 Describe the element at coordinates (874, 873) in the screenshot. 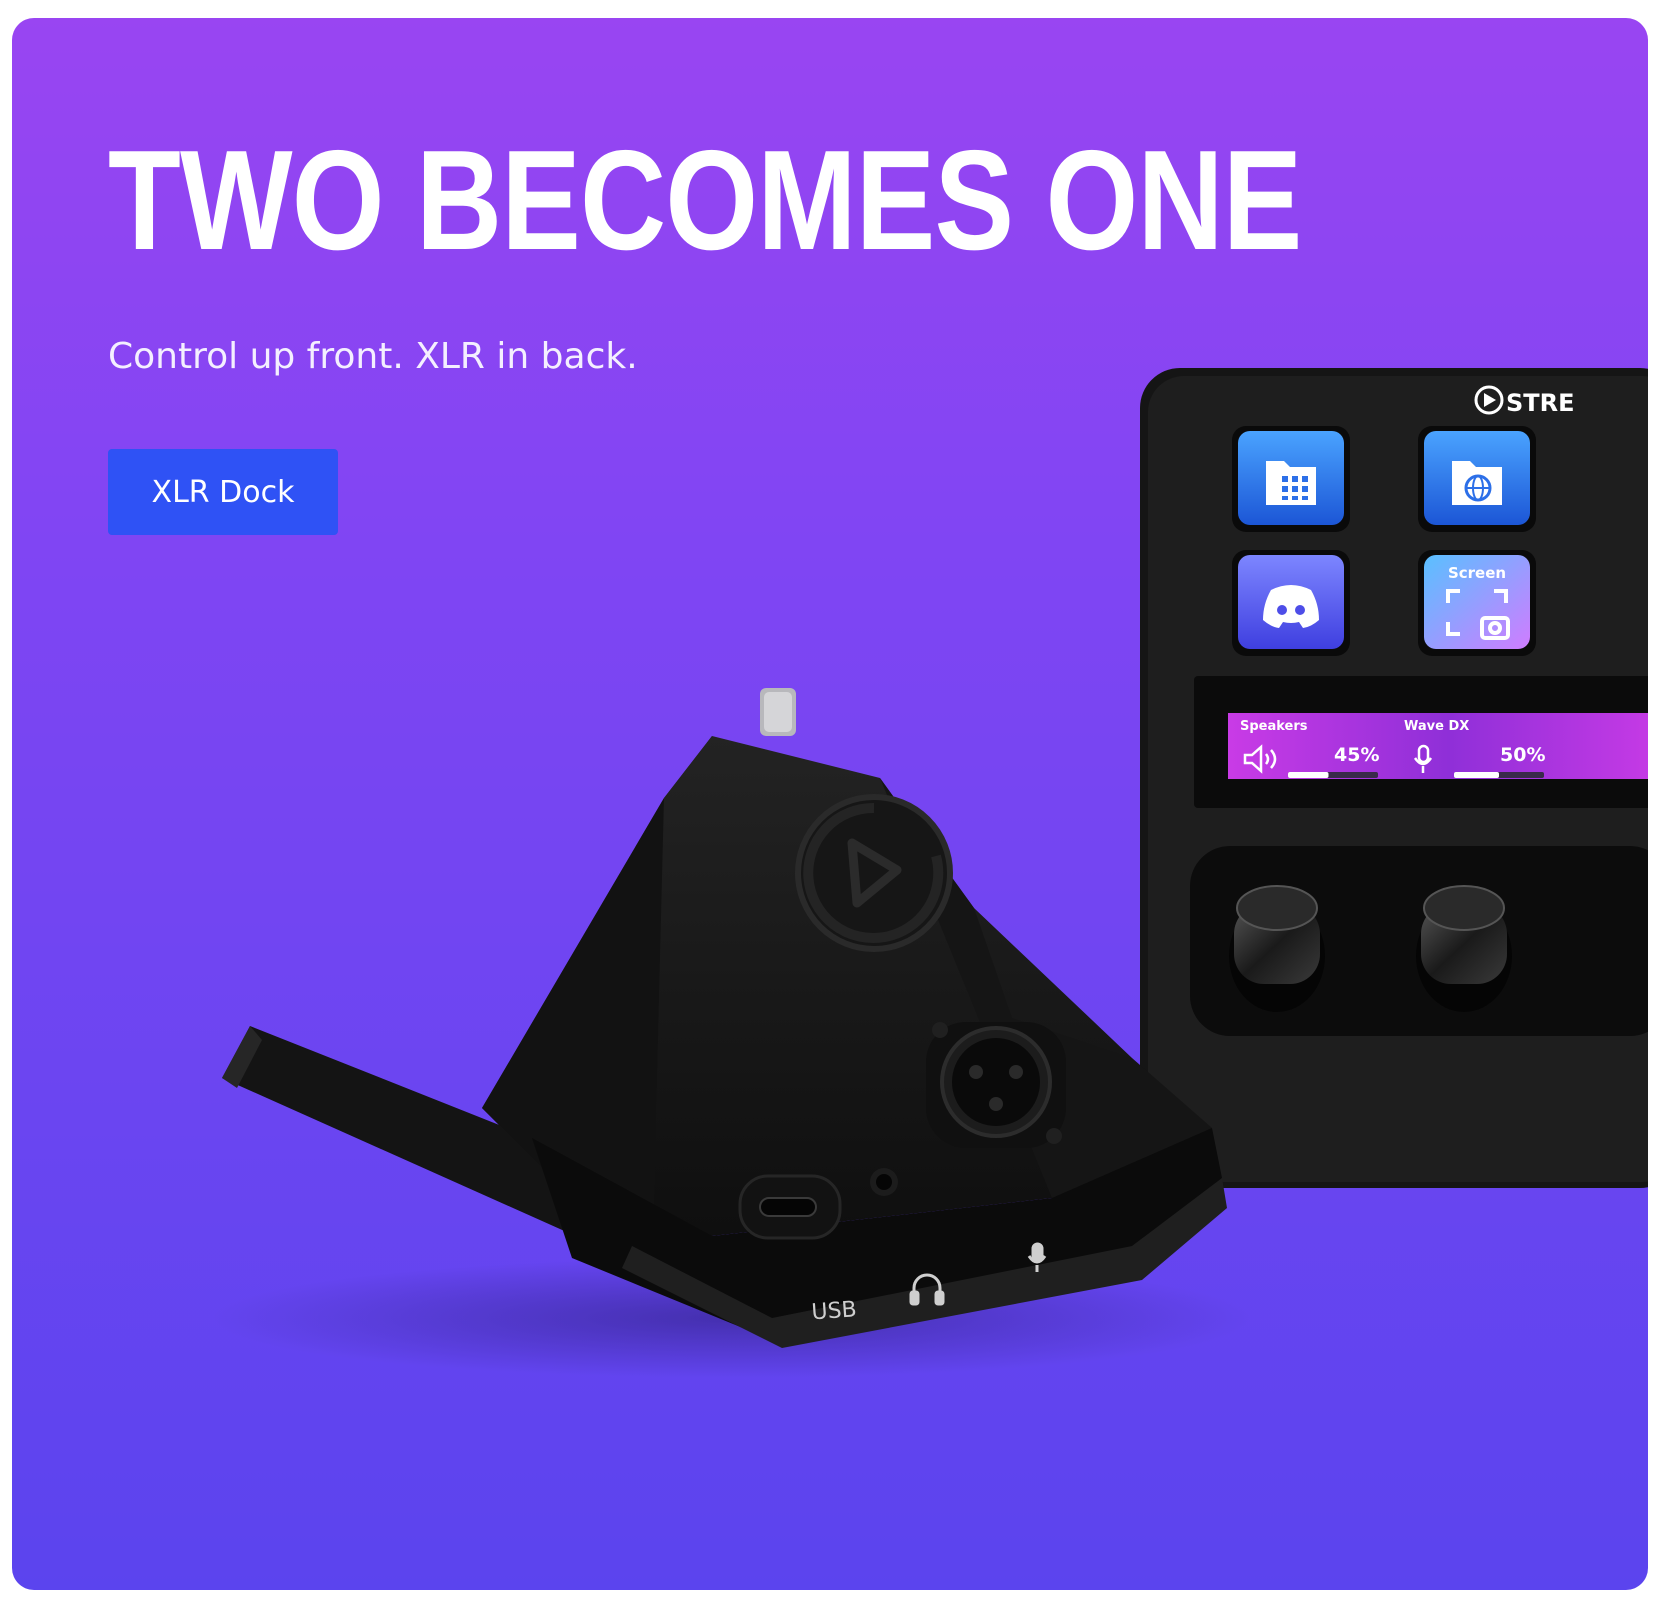

I see `elgato-logo-icon` at that location.